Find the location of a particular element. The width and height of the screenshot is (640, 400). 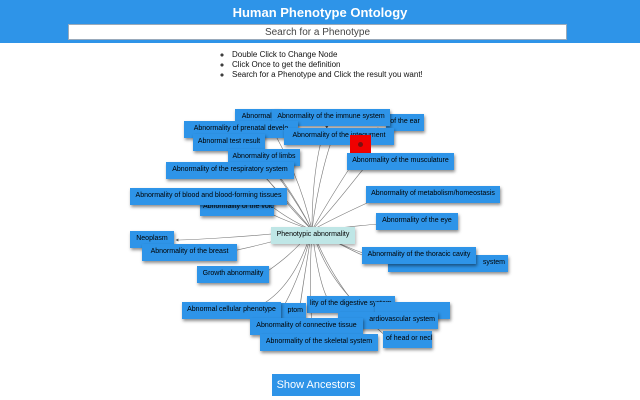

node-head-or-neck: of head or neck is located at coordinates (407, 339).